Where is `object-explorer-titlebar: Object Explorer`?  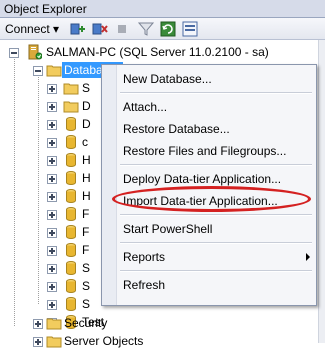 object-explorer-titlebar: Object Explorer is located at coordinates (162, 9).